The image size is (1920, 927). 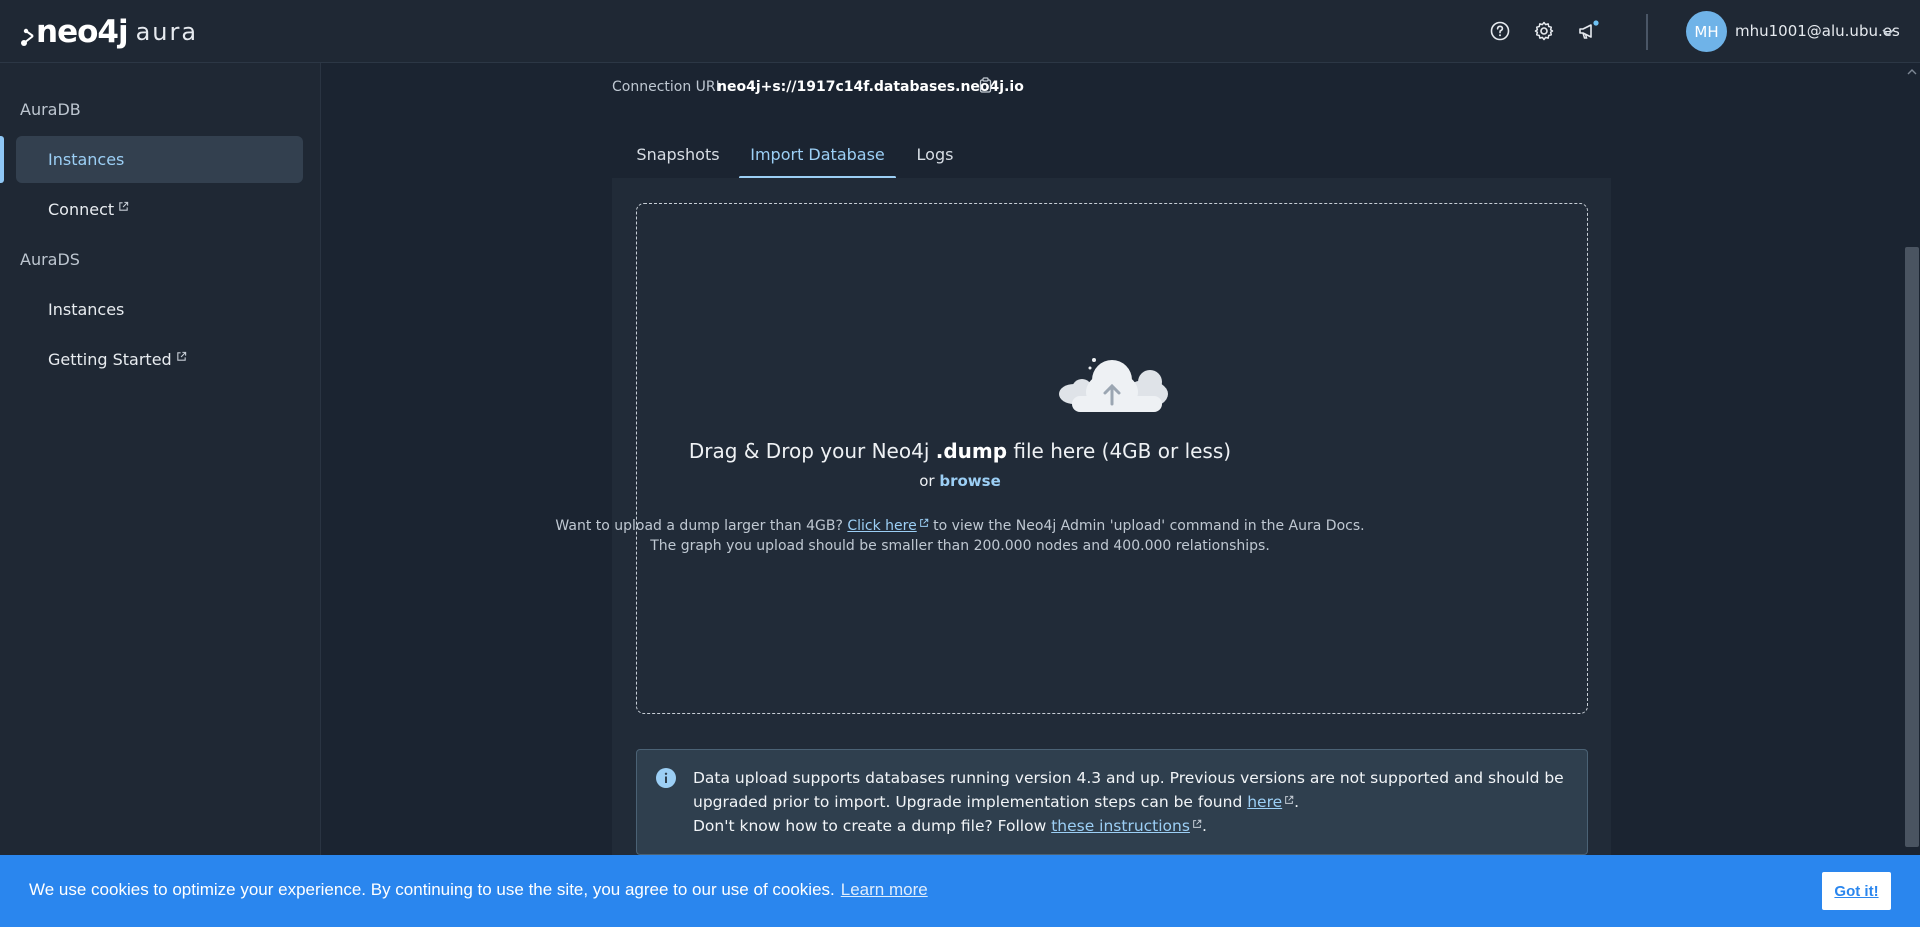 What do you see at coordinates (1119, 451) in the screenshot?
I see `dropzone-title-suffix: file here (4GB or less)` at bounding box center [1119, 451].